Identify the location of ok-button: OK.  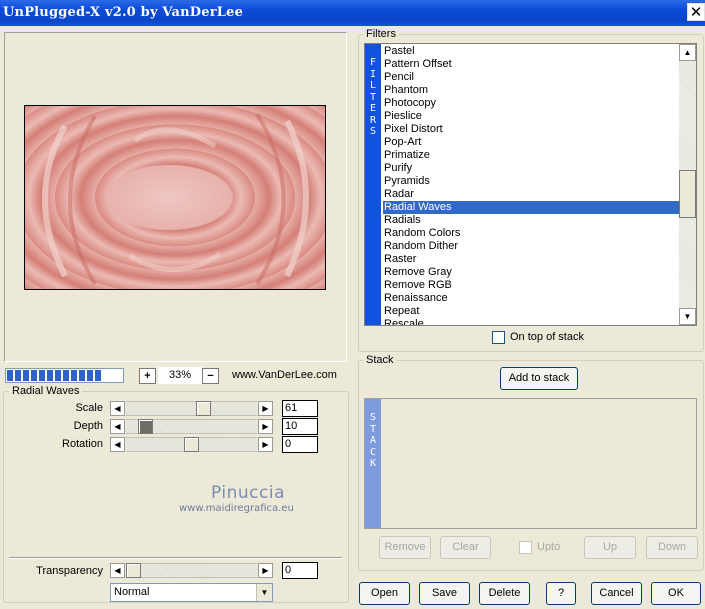
(676, 593).